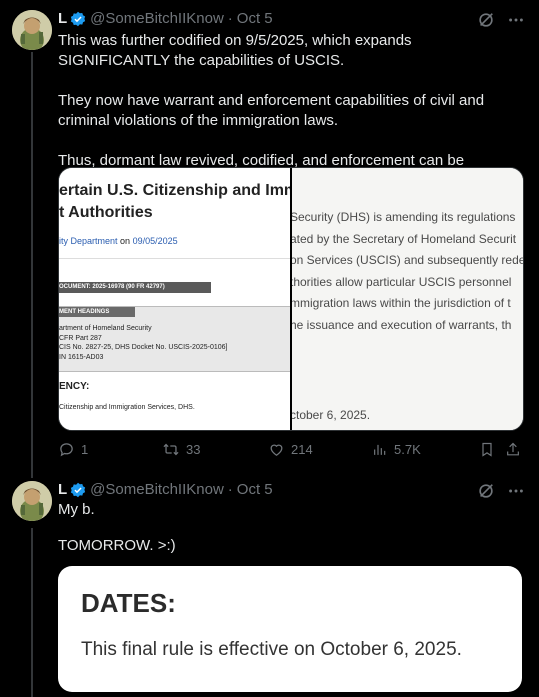 Image resolution: width=539 pixels, height=697 pixels. I want to click on divider, so click(174, 258).